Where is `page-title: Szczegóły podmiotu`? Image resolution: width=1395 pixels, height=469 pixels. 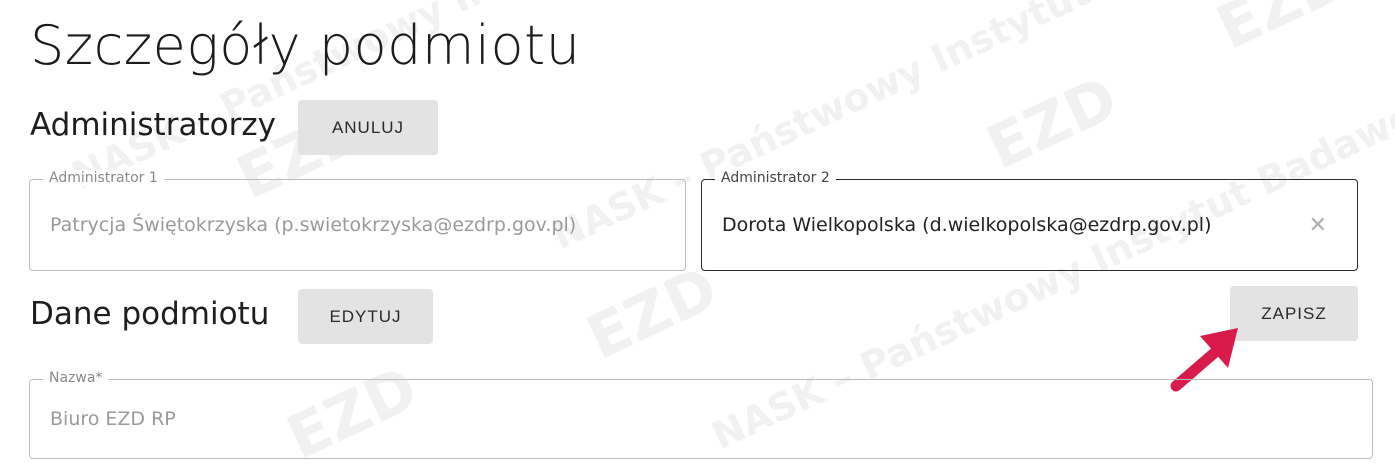
page-title: Szczegóły podmiotu is located at coordinates (305, 45).